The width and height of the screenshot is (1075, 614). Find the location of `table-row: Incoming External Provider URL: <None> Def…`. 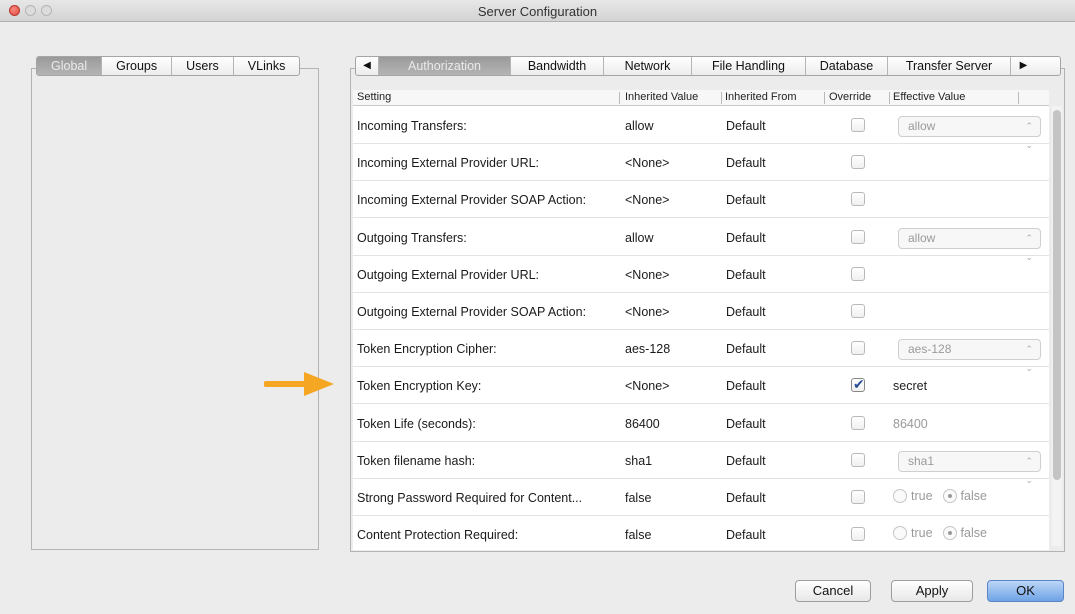

table-row: Incoming External Provider URL: <None> Def… is located at coordinates (701, 163).